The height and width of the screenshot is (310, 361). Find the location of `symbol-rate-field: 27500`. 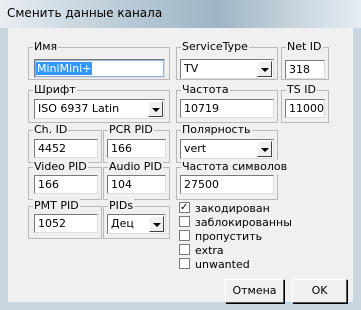

symbol-rate-field: 27500 is located at coordinates (227, 184).